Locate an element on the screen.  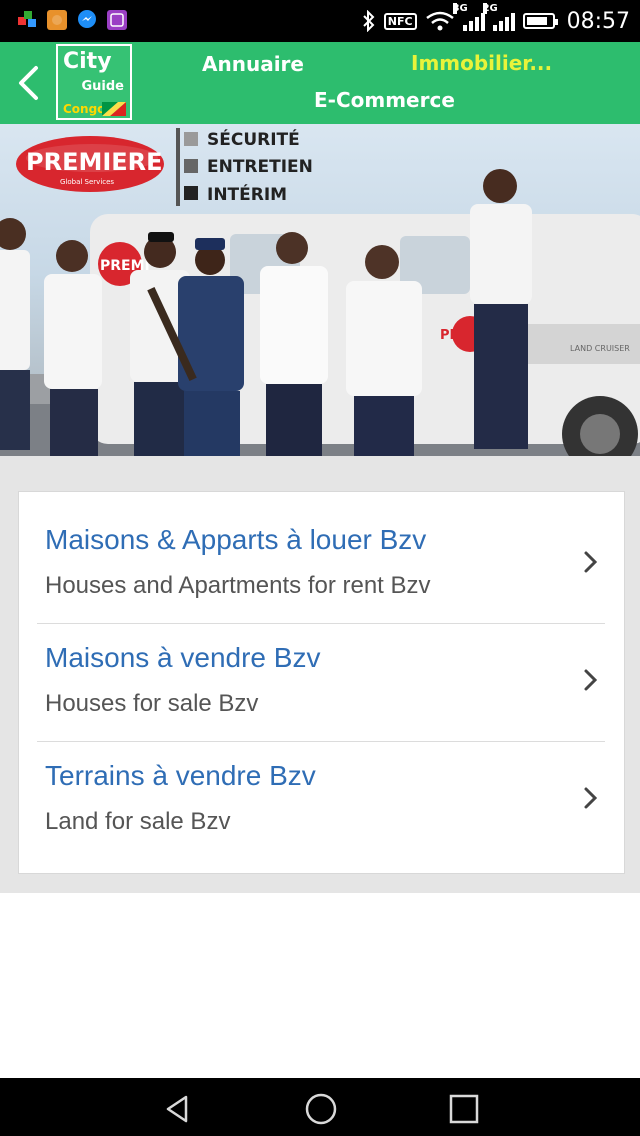
premiere-logo: PREMIERE Global Services is located at coordinates (90, 164).